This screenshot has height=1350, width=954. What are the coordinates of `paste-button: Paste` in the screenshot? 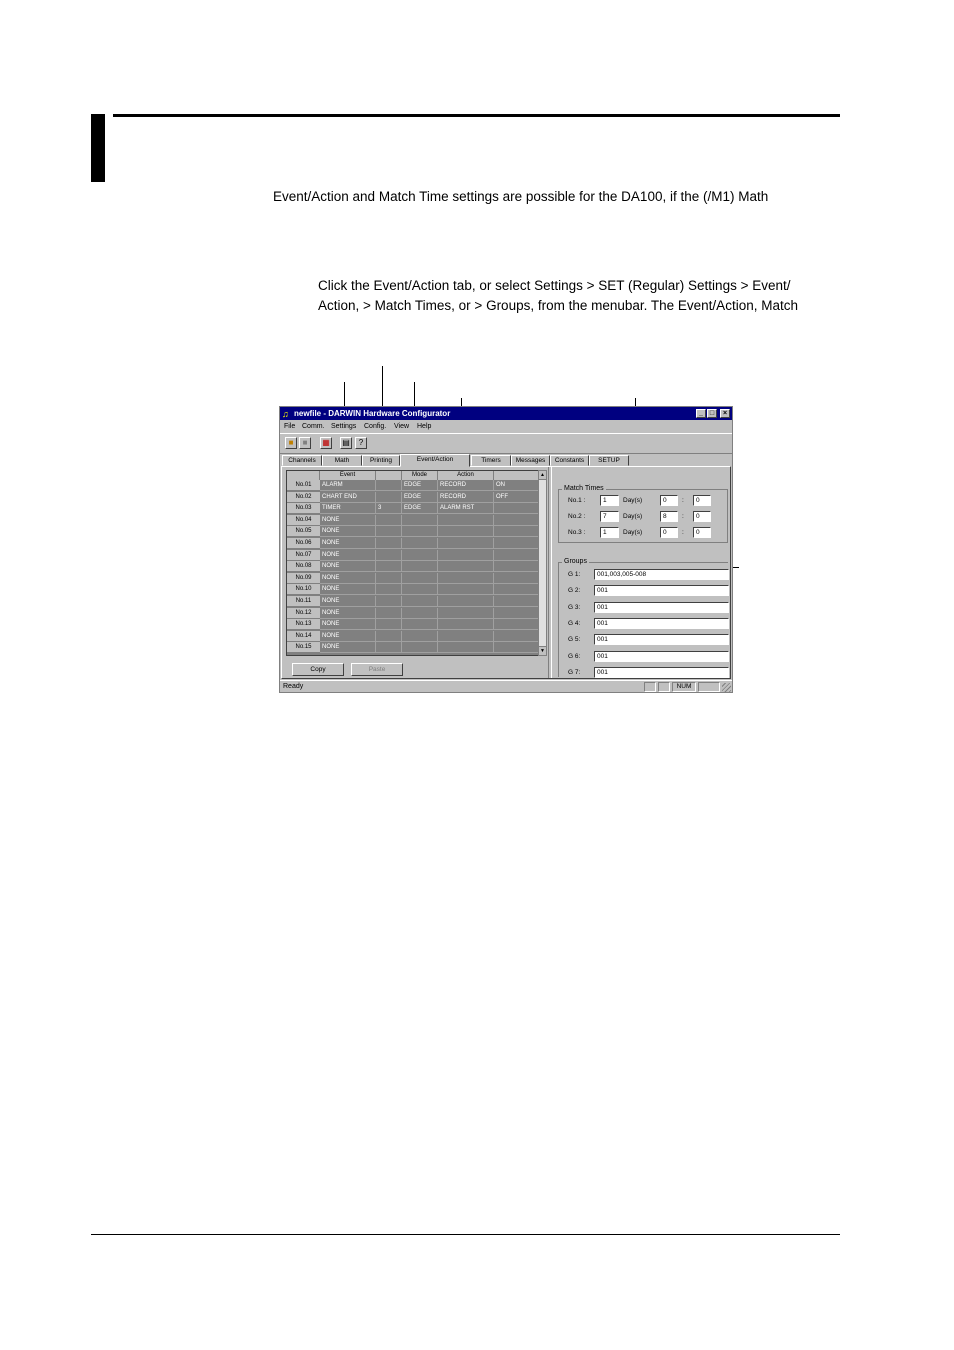 It's located at (377, 669).